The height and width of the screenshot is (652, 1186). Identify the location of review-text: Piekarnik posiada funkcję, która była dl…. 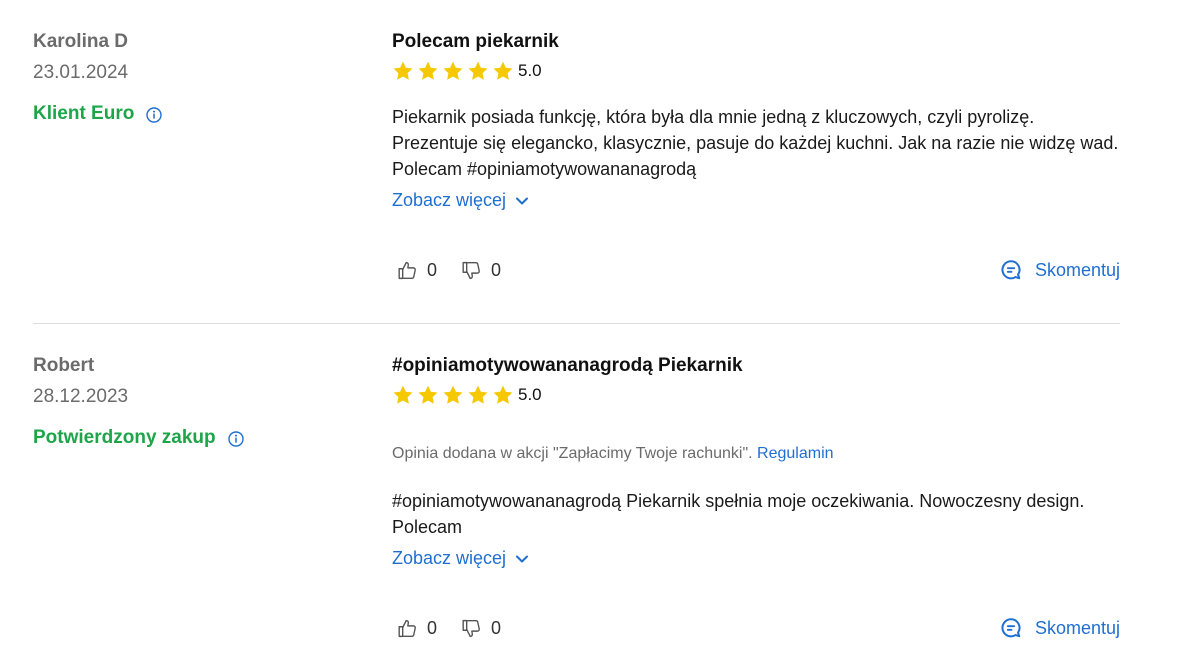
(755, 143).